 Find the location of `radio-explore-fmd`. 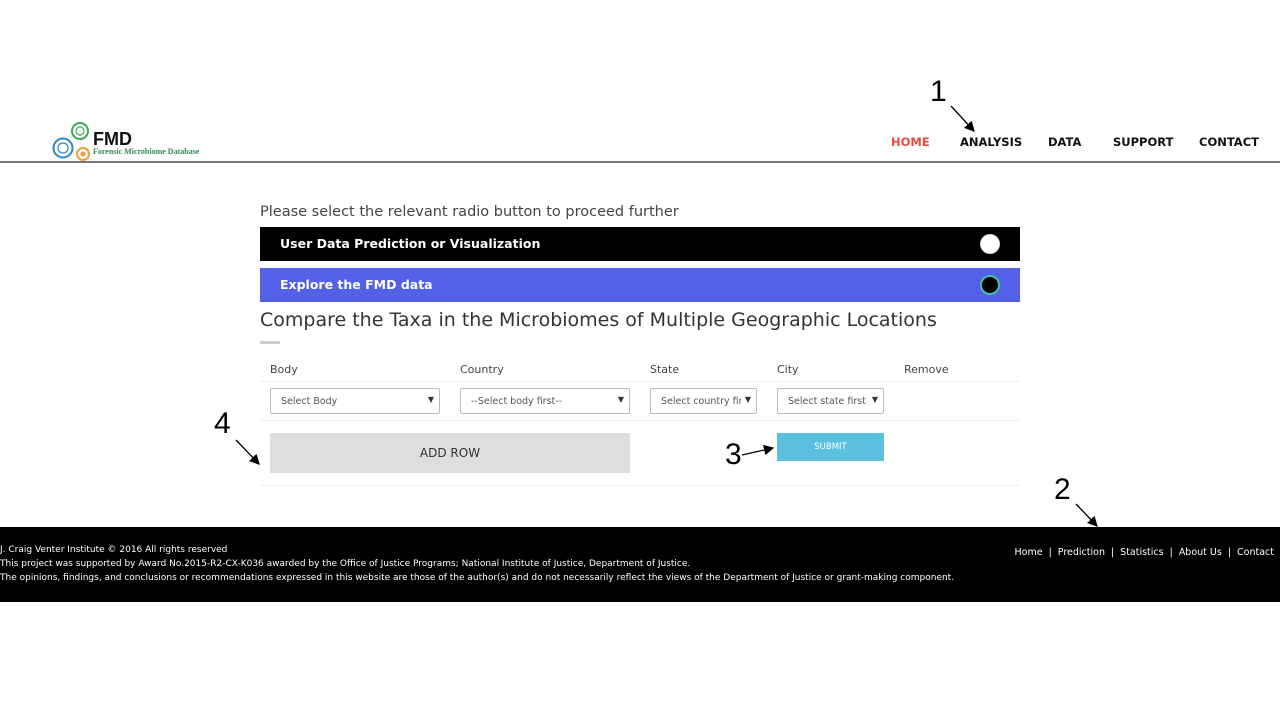

radio-explore-fmd is located at coordinates (990, 285).